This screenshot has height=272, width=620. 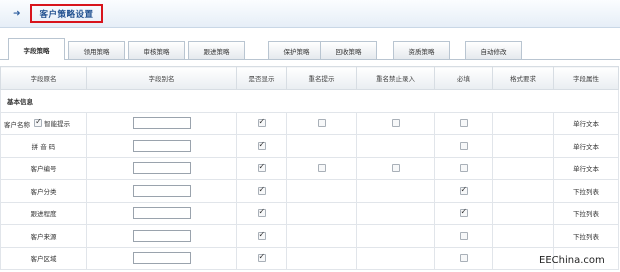 I want to click on watermark: EEChina.com, so click(x=572, y=260).